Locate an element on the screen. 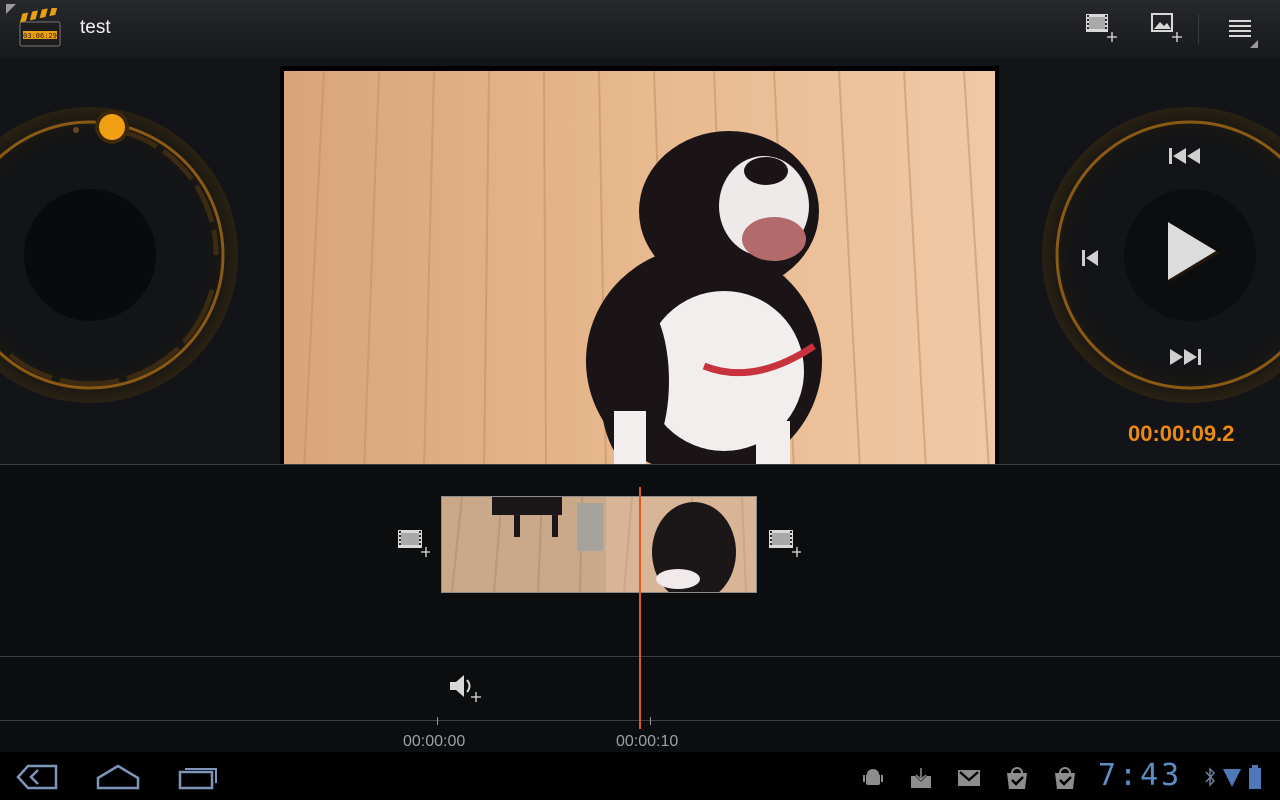  previous-frame-icon is located at coordinates (1090, 258).